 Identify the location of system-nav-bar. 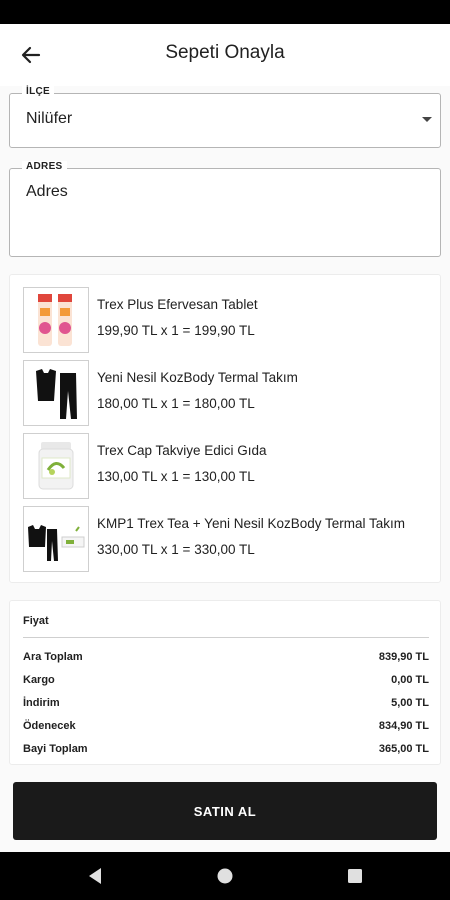
(225, 876).